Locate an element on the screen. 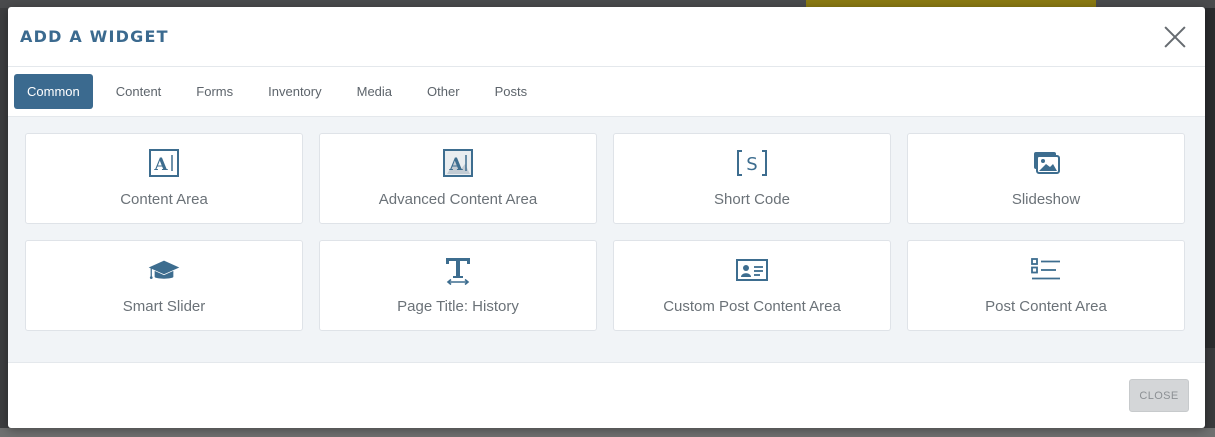  svg-text: S is located at coordinates (751, 164).